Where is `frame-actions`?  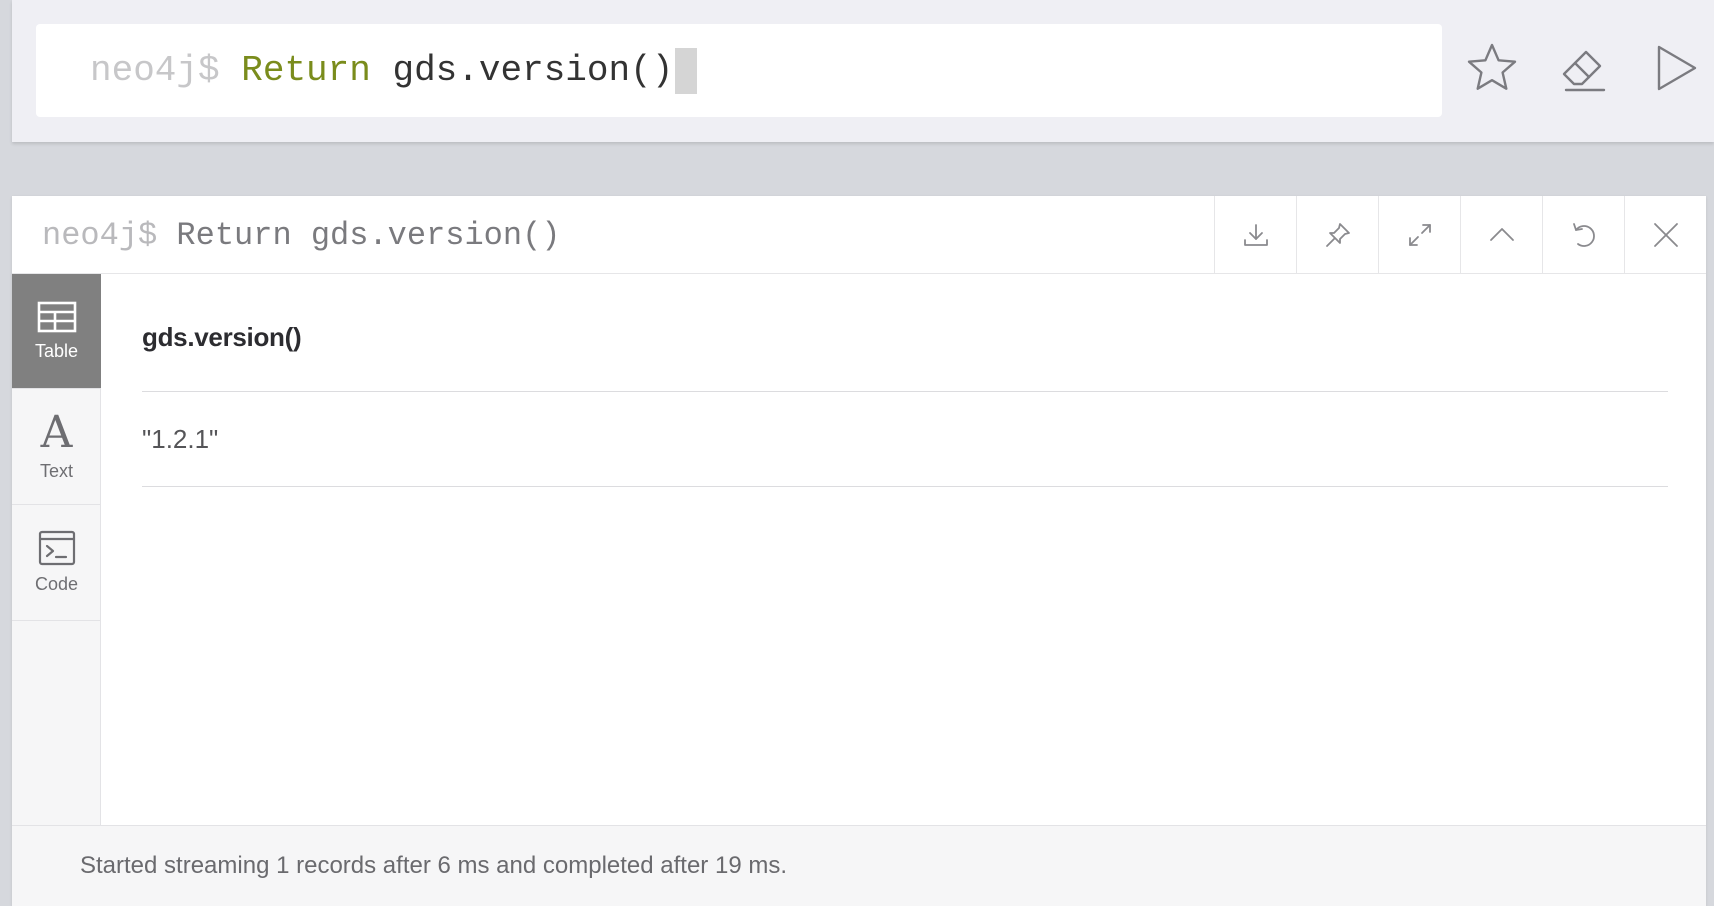 frame-actions is located at coordinates (1460, 235).